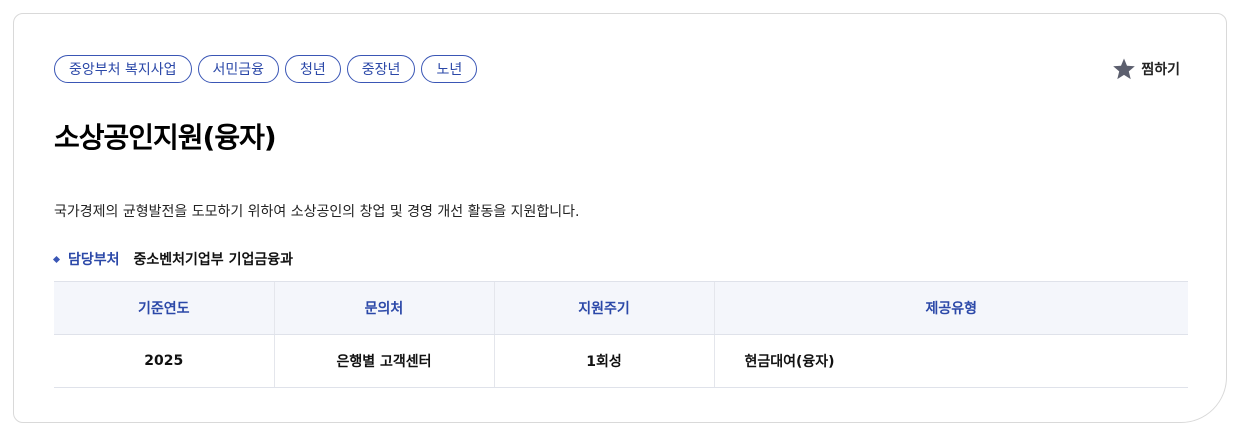 The image size is (1242, 436). Describe the element at coordinates (603, 308) in the screenshot. I see `header-support-cycle: 지원주기` at that location.